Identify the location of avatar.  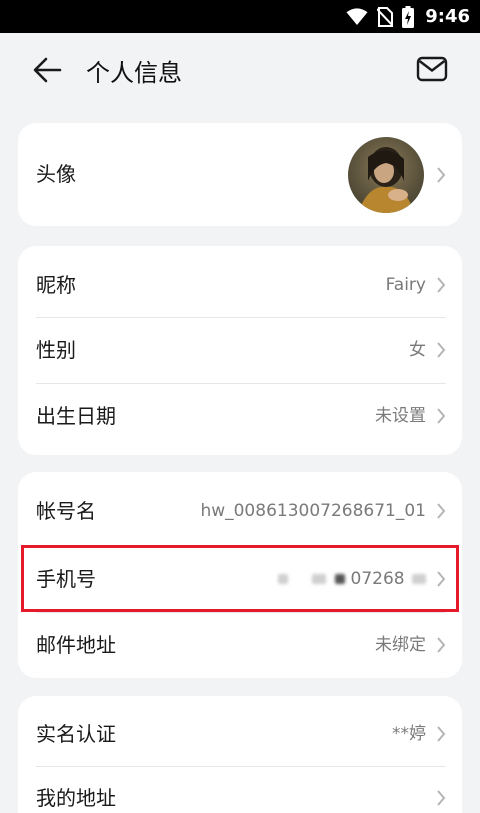
(386, 175).